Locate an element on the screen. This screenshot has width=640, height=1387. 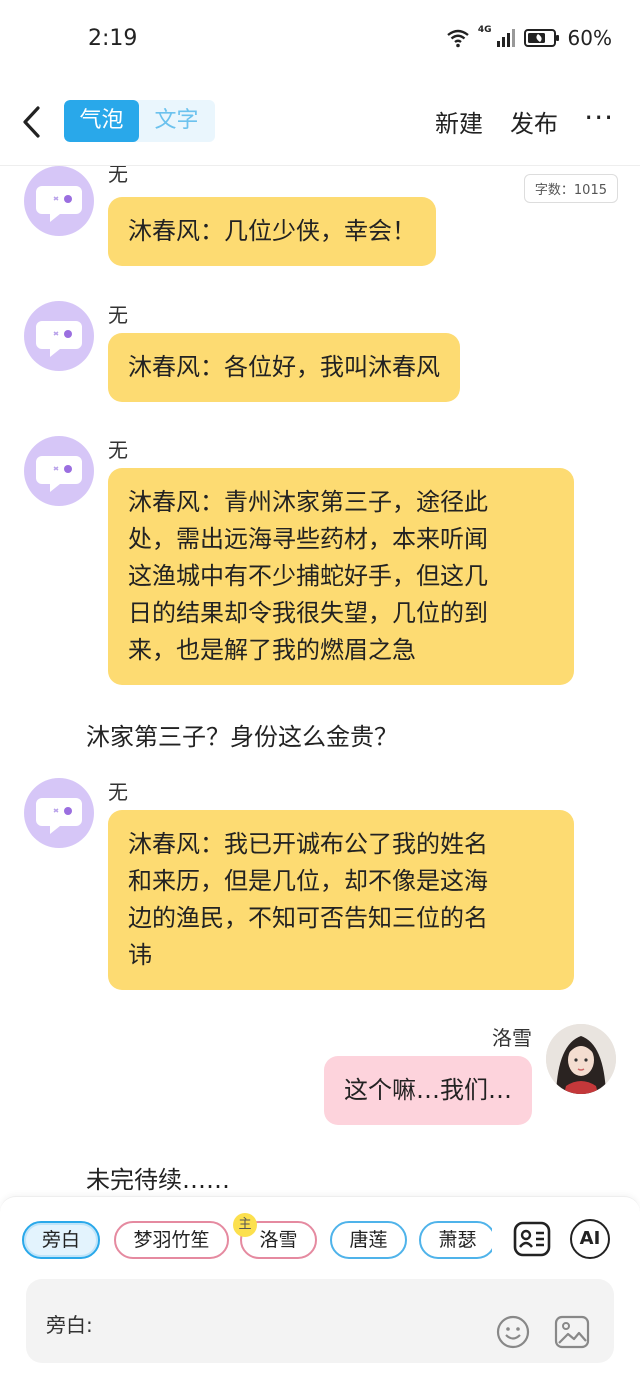
message-line: 讳 is located at coordinates (140, 955).